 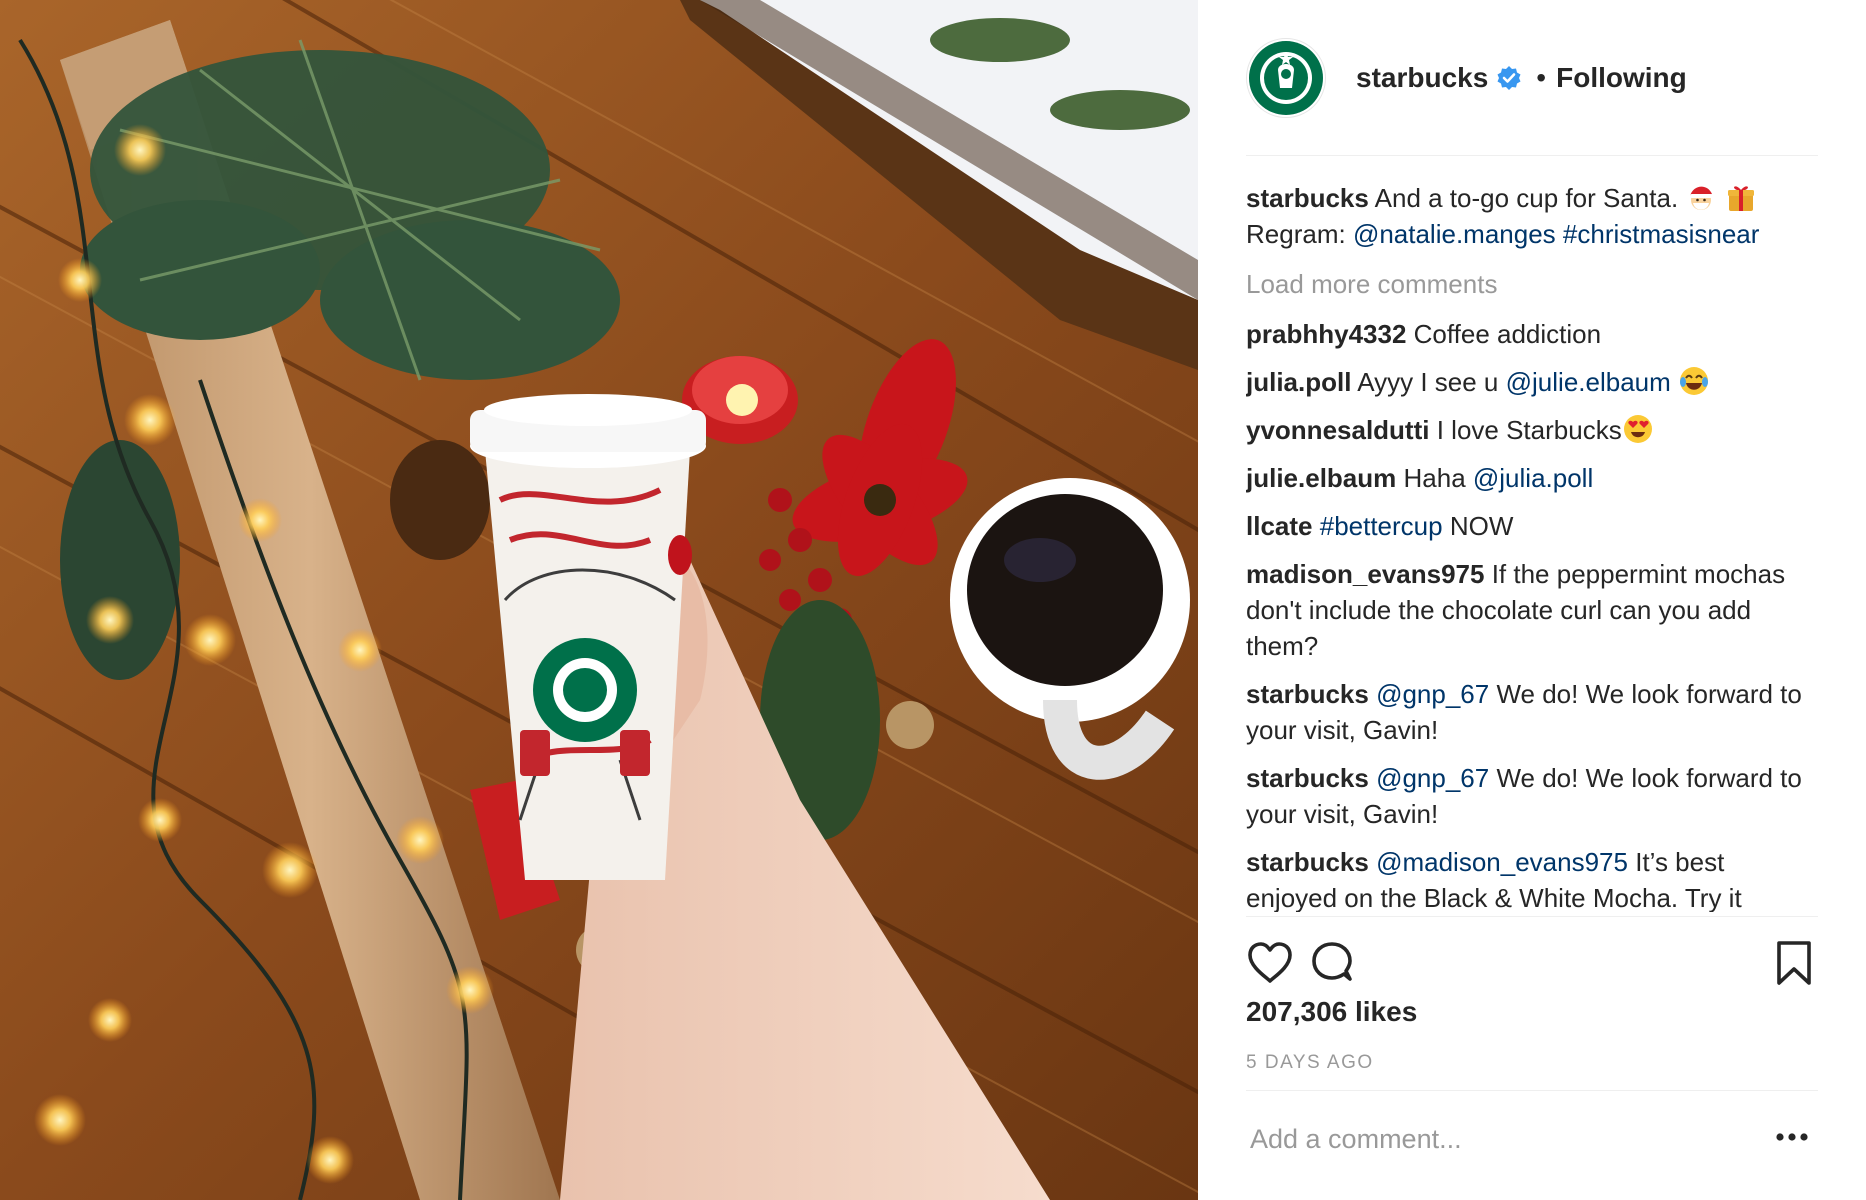 What do you see at coordinates (1381, 526) in the screenshot?
I see `comment-hashtag: #bettercup` at bounding box center [1381, 526].